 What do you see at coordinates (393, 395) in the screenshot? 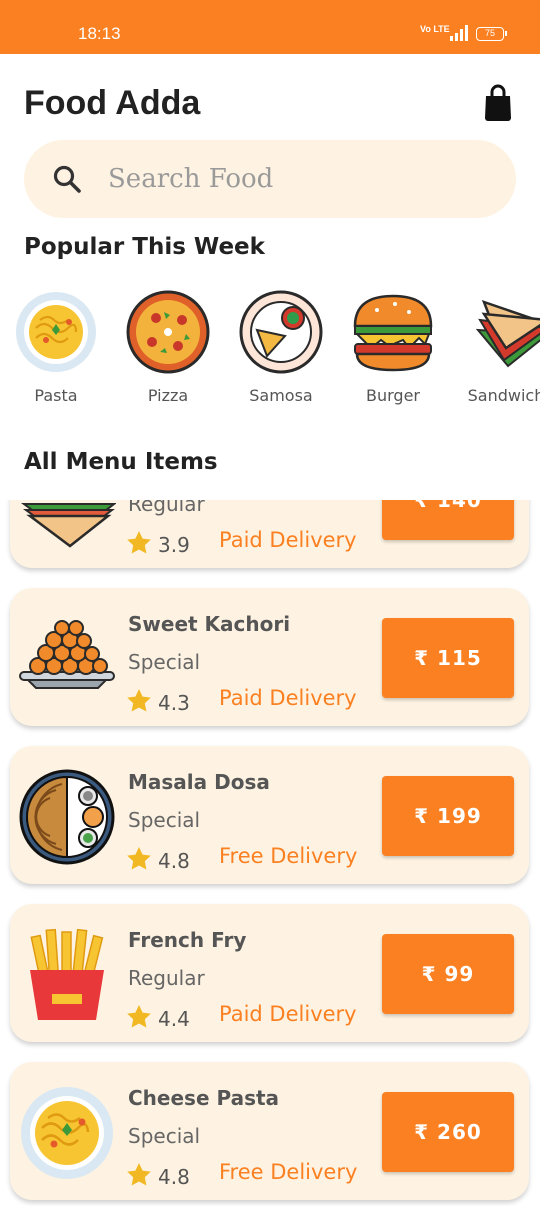
I see `category-label: Burger` at bounding box center [393, 395].